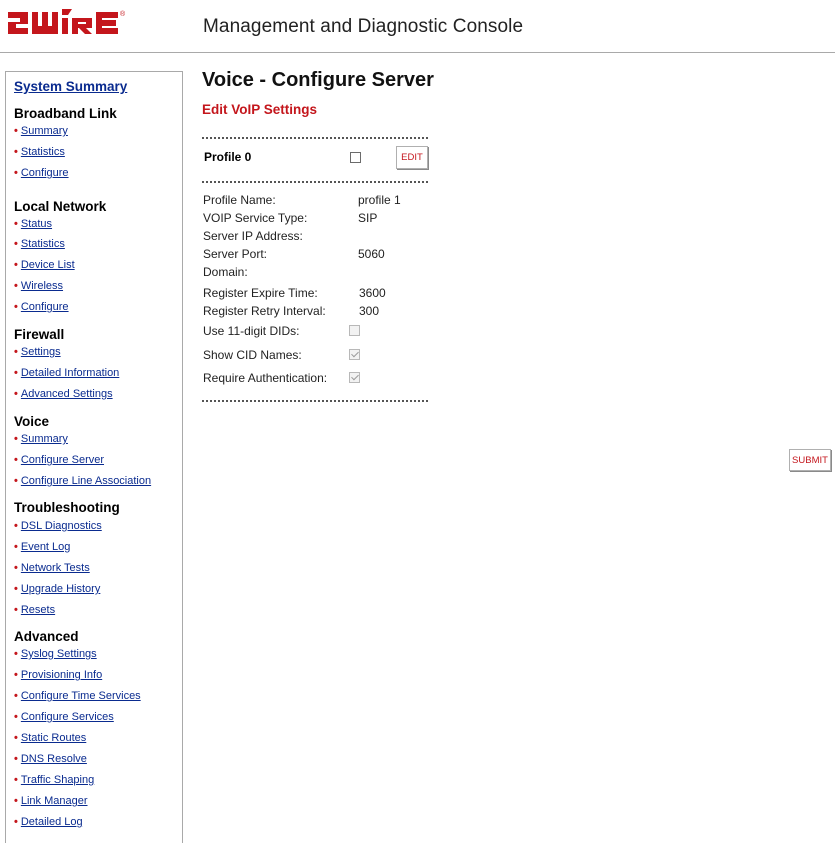 This screenshot has height=843, width=835. Describe the element at coordinates (355, 157) in the screenshot. I see `profile-checkbox` at that location.